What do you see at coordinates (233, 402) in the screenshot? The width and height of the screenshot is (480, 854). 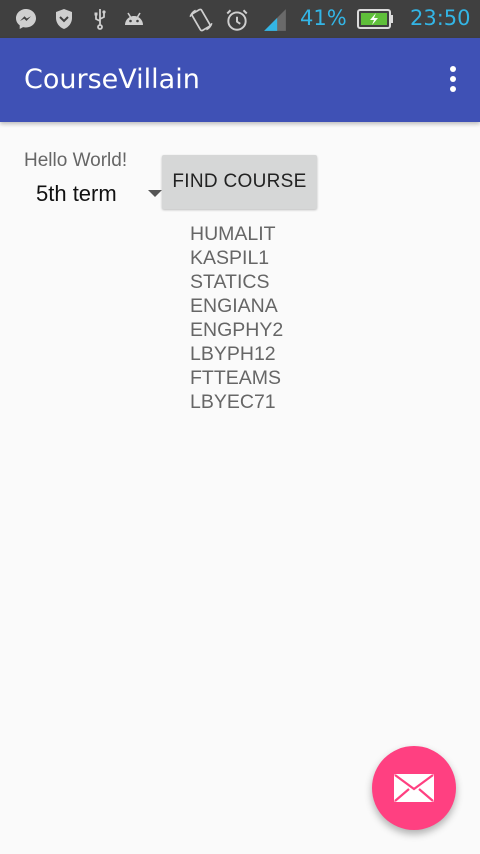 I see `list-item: LBYEC71` at bounding box center [233, 402].